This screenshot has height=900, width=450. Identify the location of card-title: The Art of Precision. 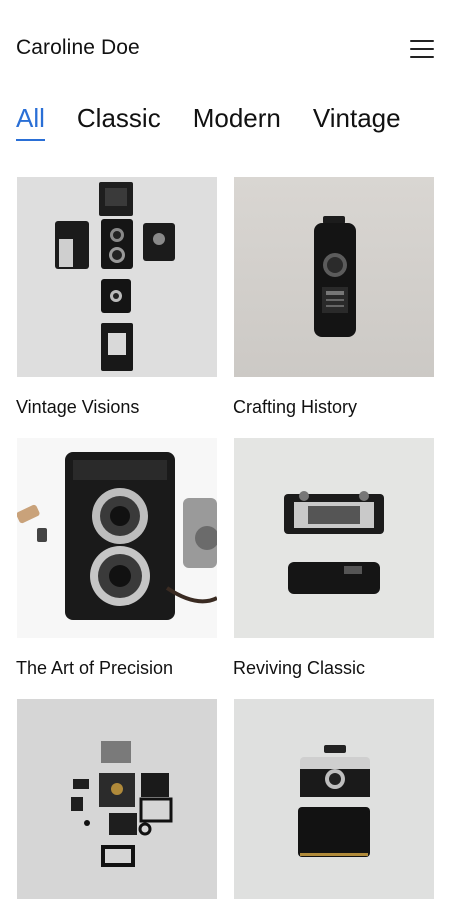
(94, 668).